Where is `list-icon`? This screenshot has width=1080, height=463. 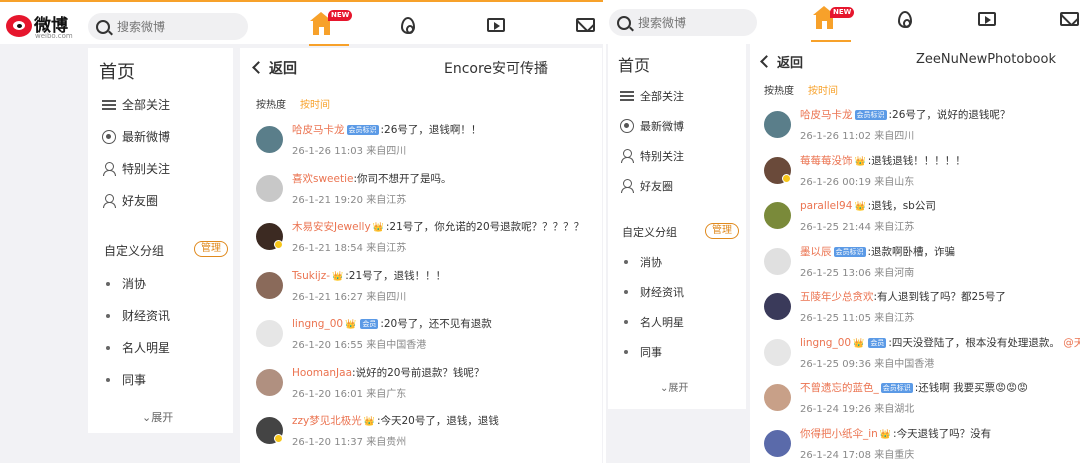
list-icon is located at coordinates (627, 96).